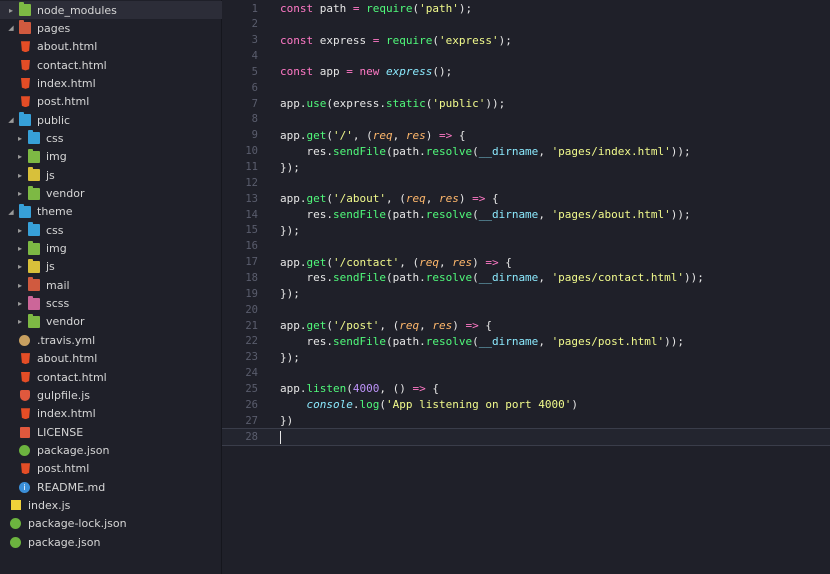 The width and height of the screenshot is (830, 574). What do you see at coordinates (526, 199) in the screenshot?
I see `code-line: 13 app.get('/about', (req, res) => {` at bounding box center [526, 199].